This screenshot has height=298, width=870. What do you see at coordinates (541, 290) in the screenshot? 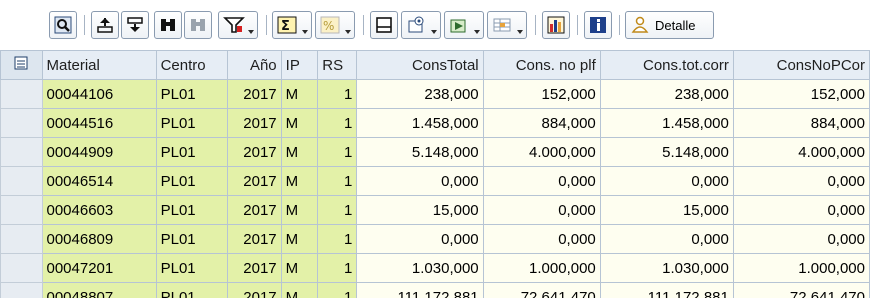
I see `cell-cons-no-plf: 72.641,470` at bounding box center [541, 290].